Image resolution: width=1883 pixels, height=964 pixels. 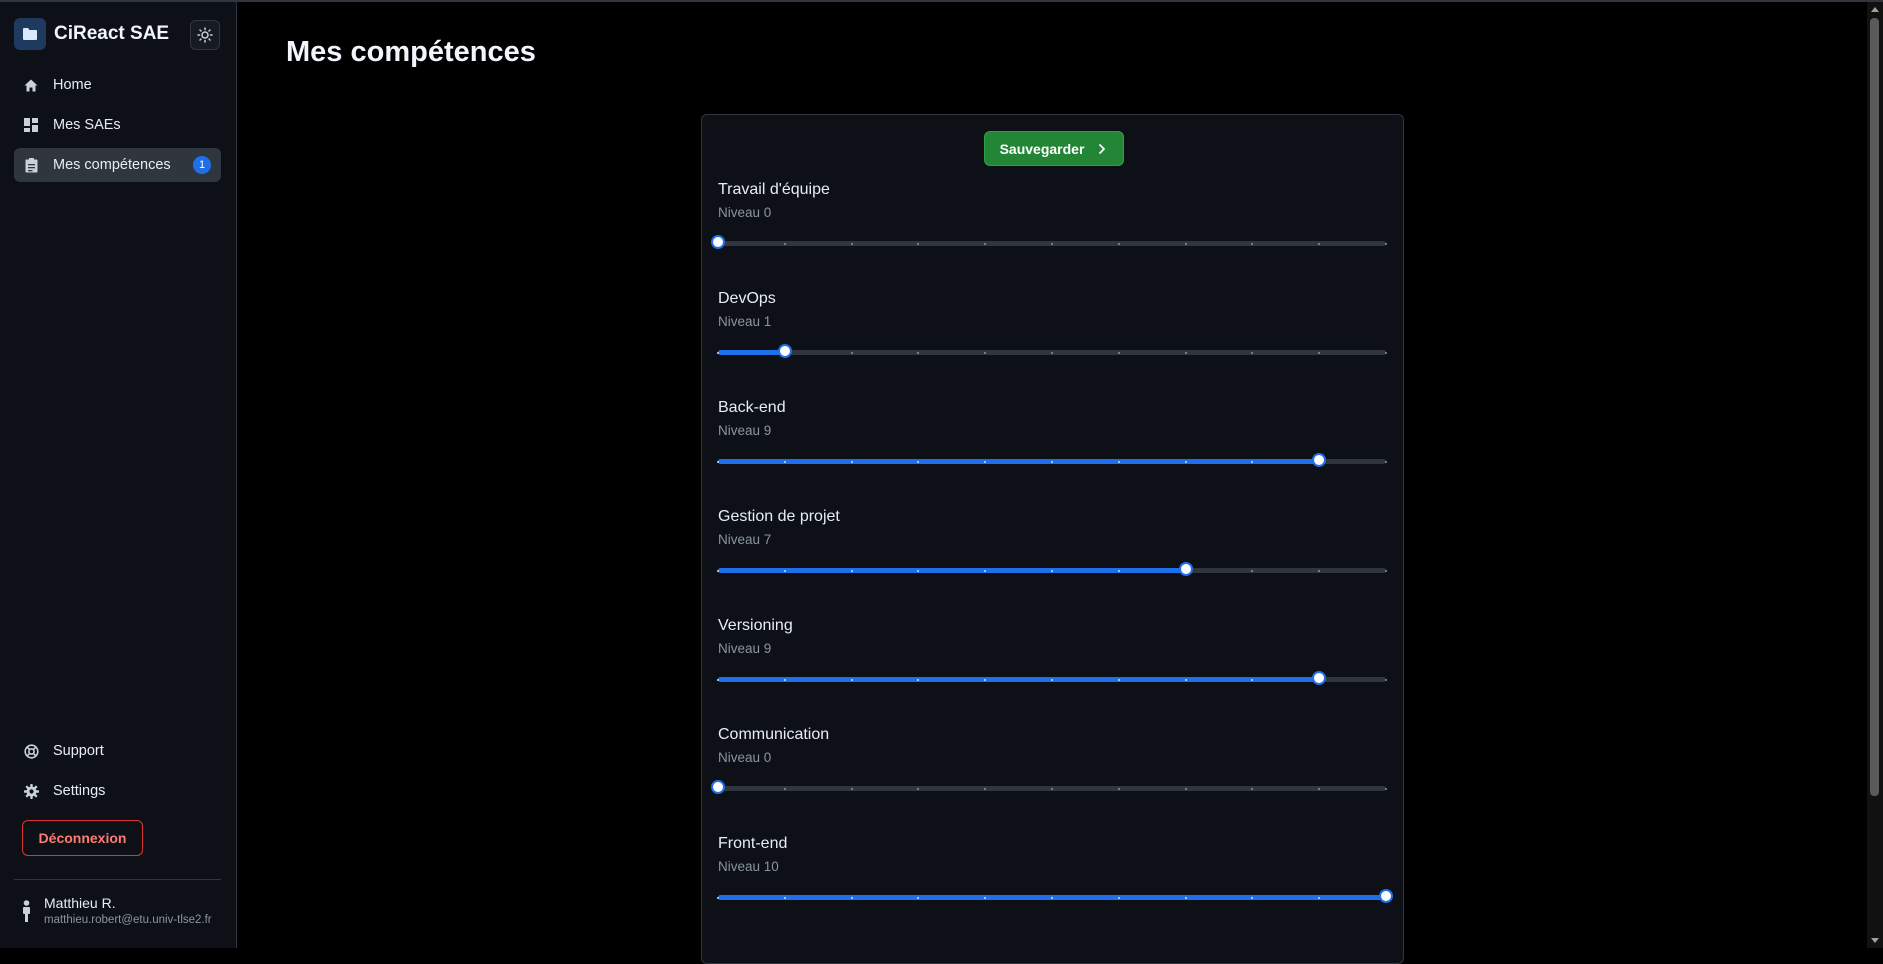 What do you see at coordinates (112, 165) in the screenshot?
I see `sidebar-item-label: Mes compétences` at bounding box center [112, 165].